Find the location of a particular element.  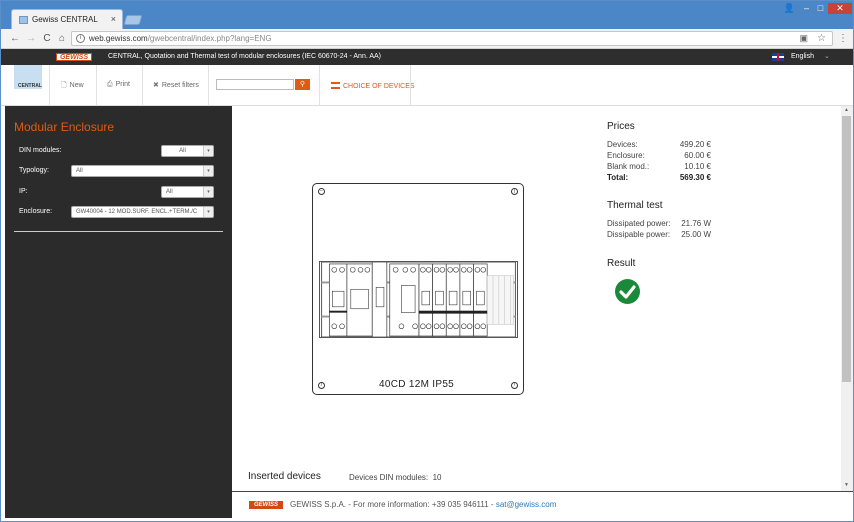

home-button: ⌂ is located at coordinates (62, 38).